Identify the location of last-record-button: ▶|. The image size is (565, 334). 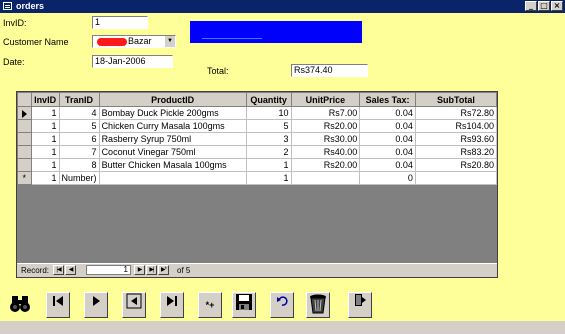
(151, 270).